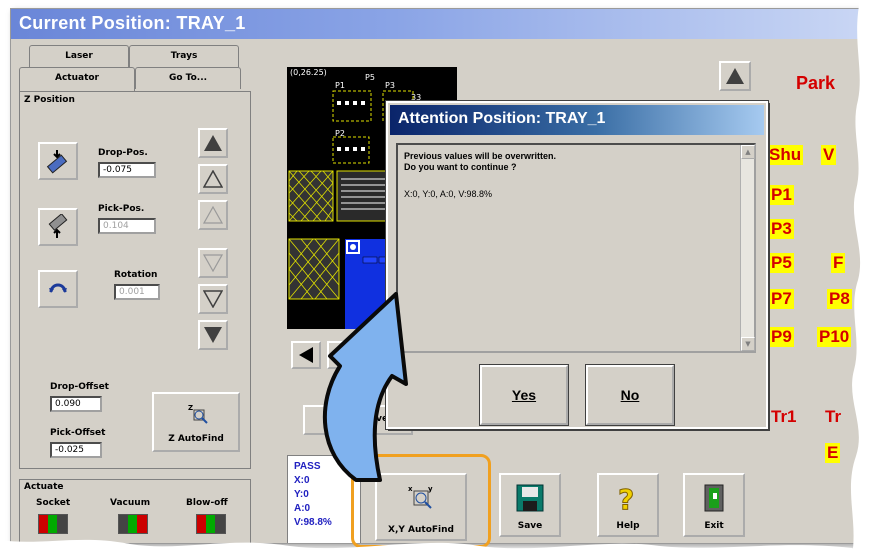  I want to click on drop-pos-field: -0.075, so click(127, 170).